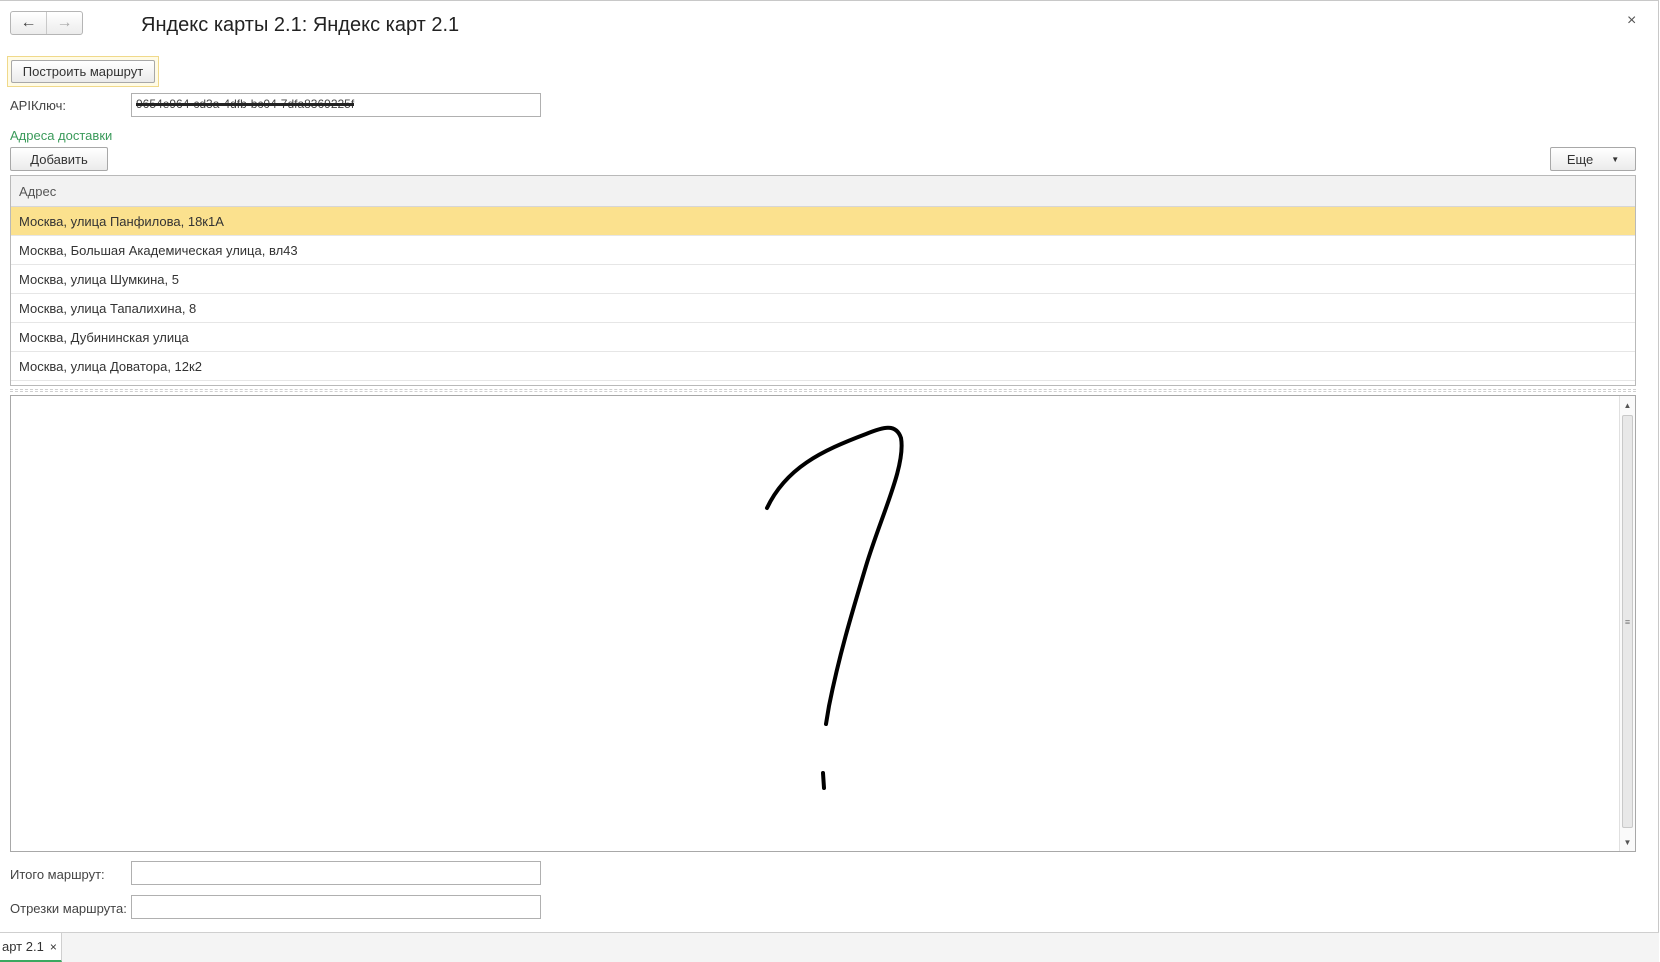  Describe the element at coordinates (823, 337) in the screenshot. I see `table-row: Москва, Дубининская улица` at that location.